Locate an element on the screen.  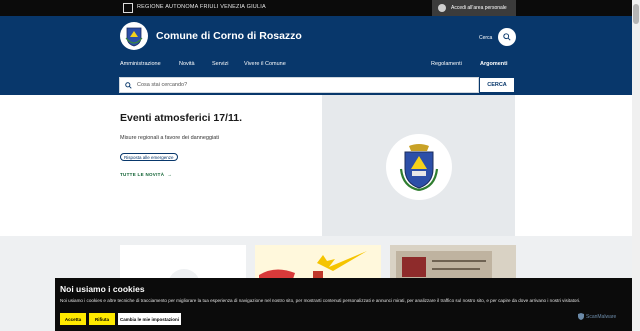
site-title: Comune di Corno di Rosazzo is located at coordinates (229, 36).